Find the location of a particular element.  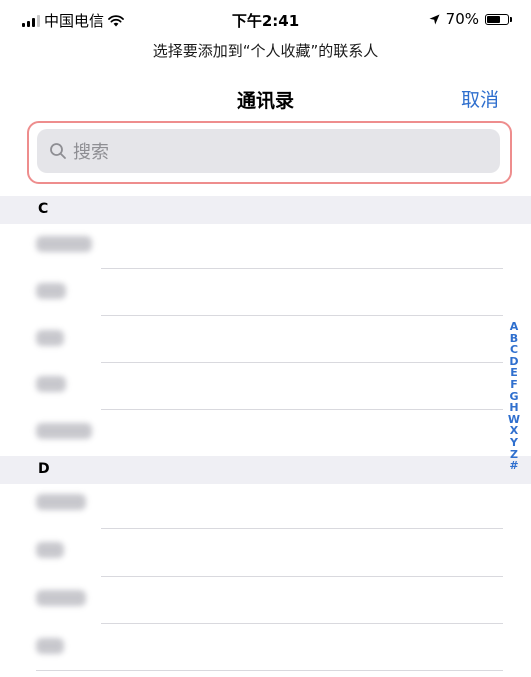

index-letter: Y is located at coordinates (514, 443).